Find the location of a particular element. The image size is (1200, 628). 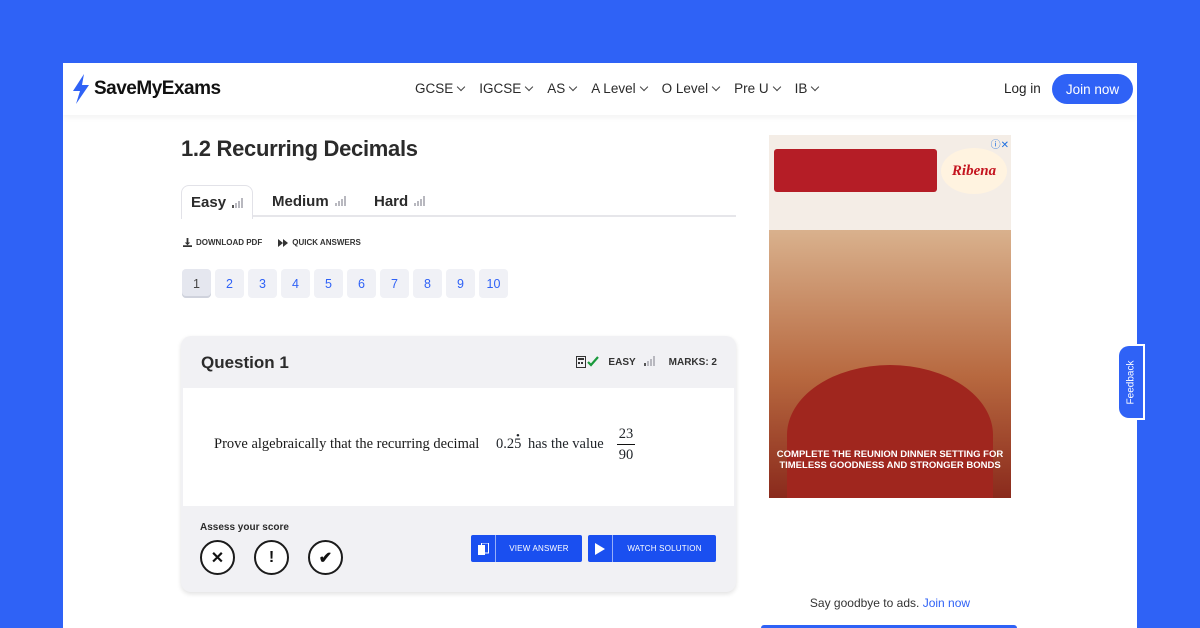

numerator: 23 is located at coordinates (626, 435).